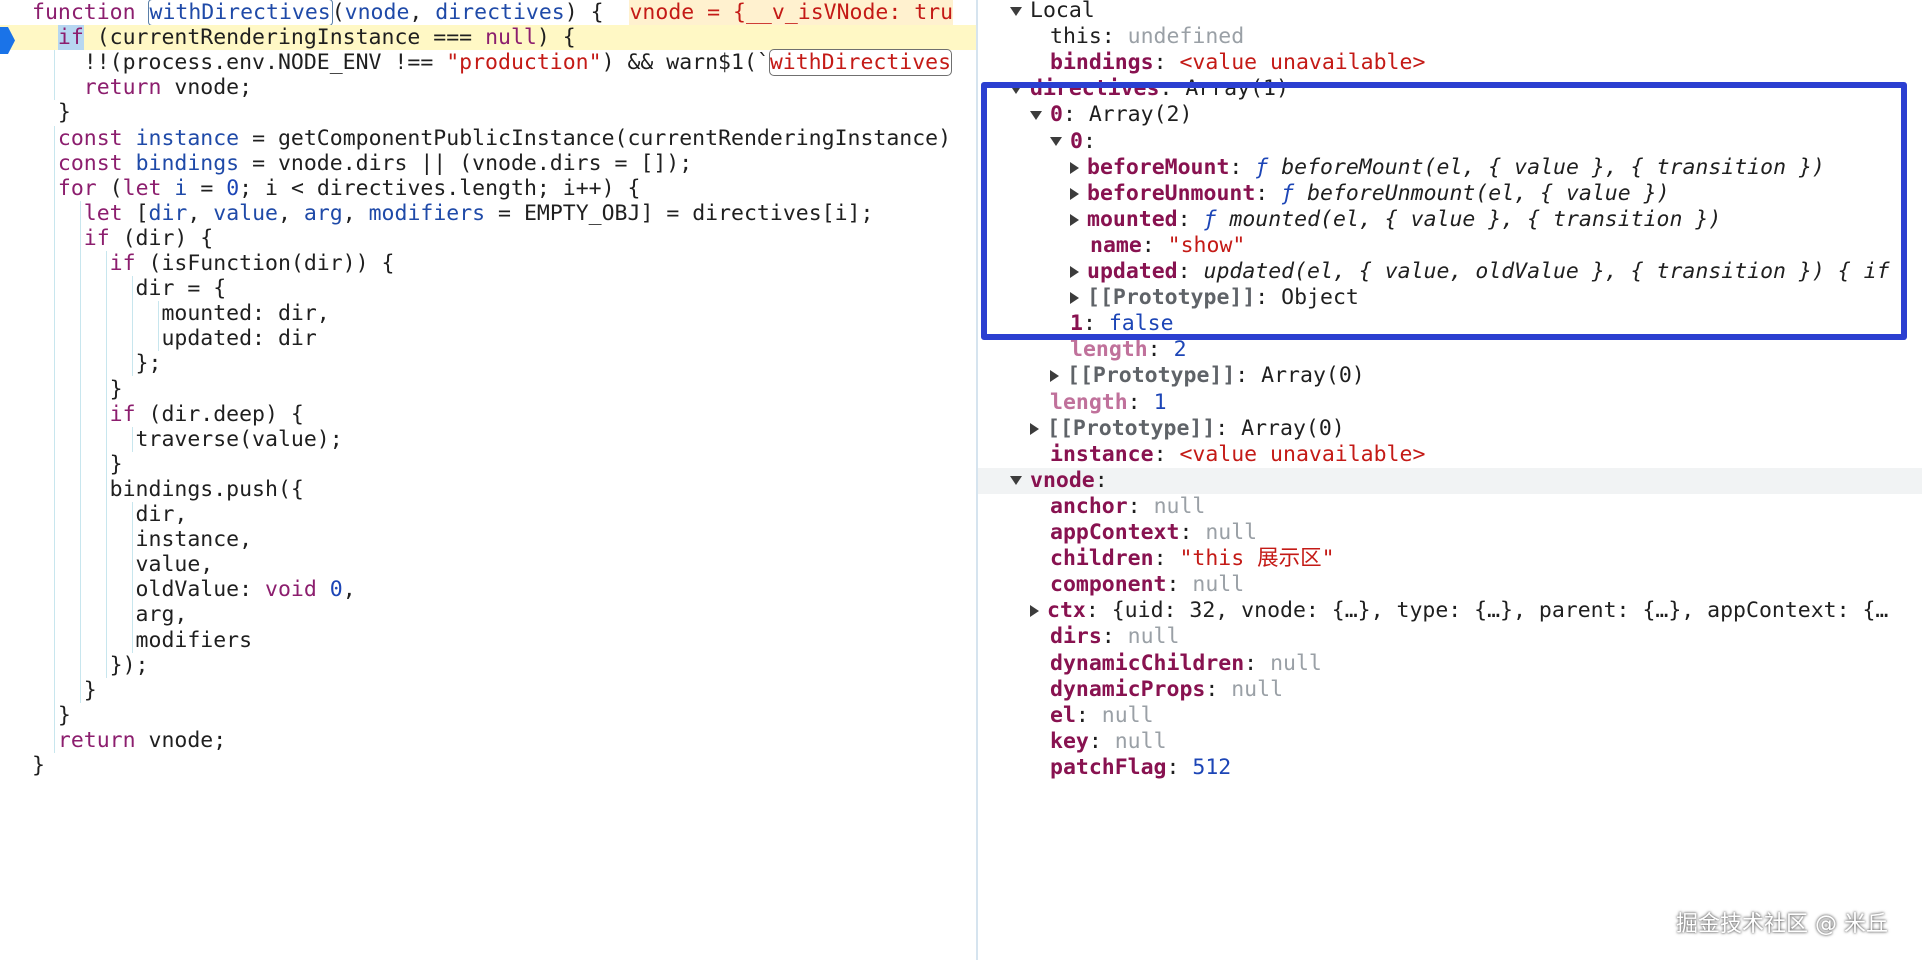 This screenshot has height=960, width=1922. What do you see at coordinates (129, 289) in the screenshot?
I see `code-token: dir = {` at bounding box center [129, 289].